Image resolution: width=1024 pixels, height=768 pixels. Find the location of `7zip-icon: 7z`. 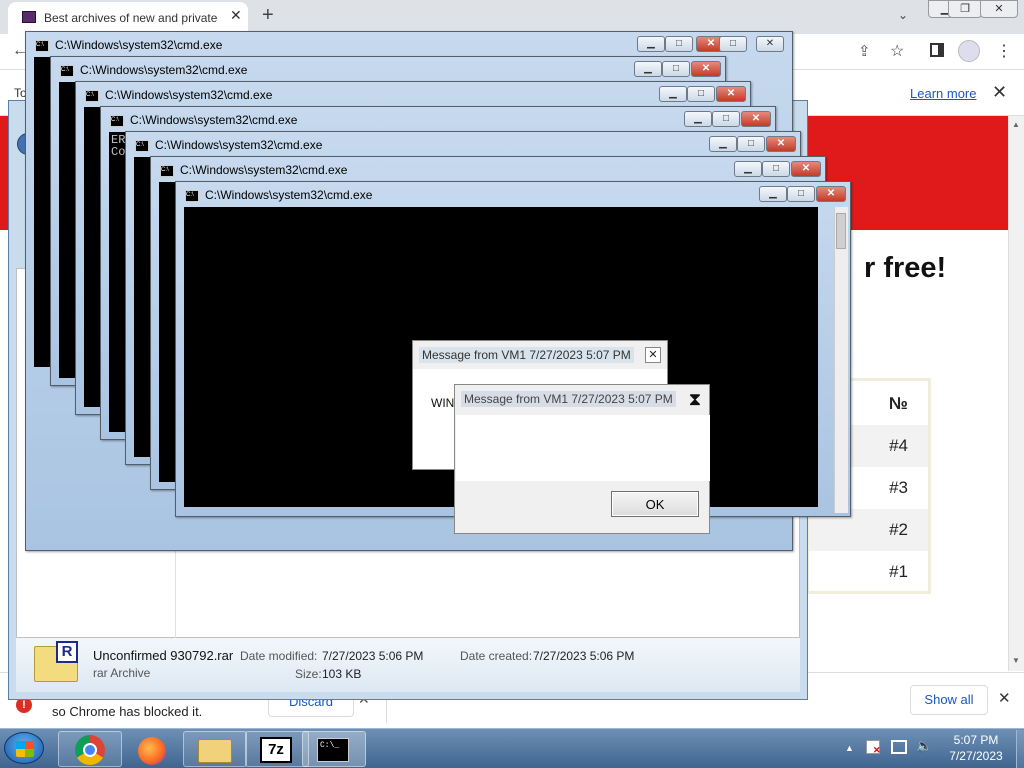

7zip-icon: 7z is located at coordinates (276, 750).